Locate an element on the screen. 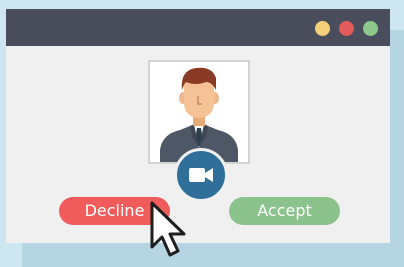 The image size is (404, 267). maximize-button is located at coordinates (370, 28).